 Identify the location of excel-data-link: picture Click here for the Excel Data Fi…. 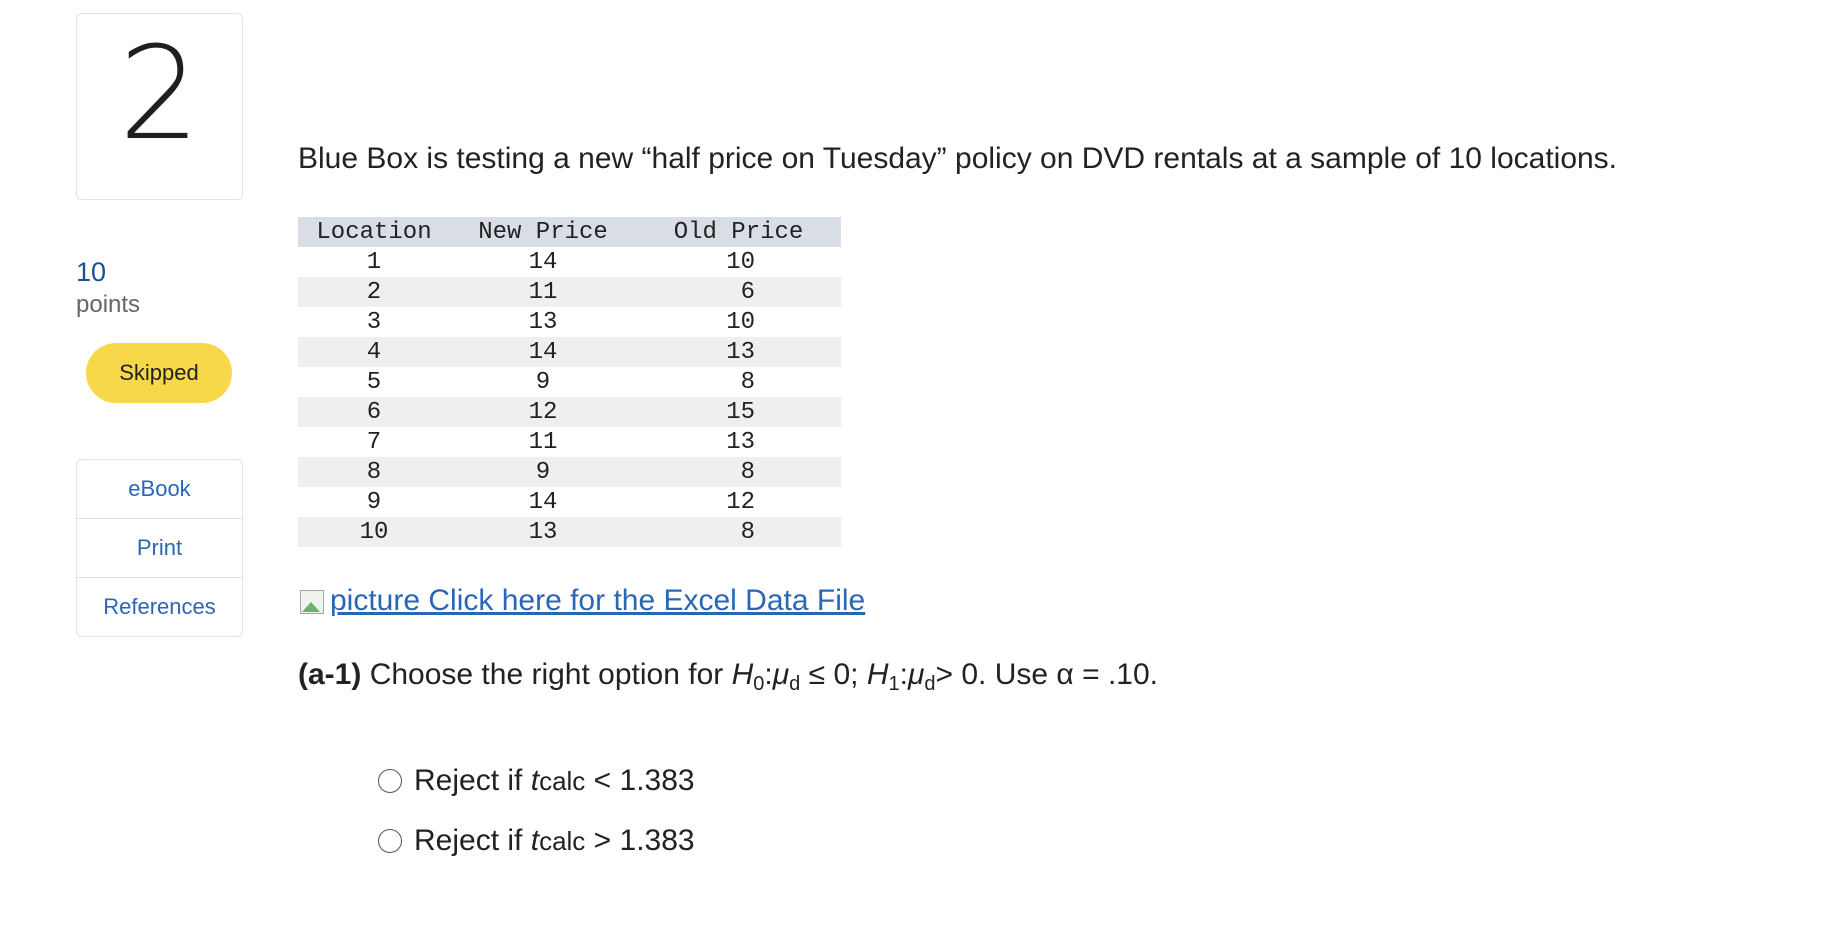
(581, 601).